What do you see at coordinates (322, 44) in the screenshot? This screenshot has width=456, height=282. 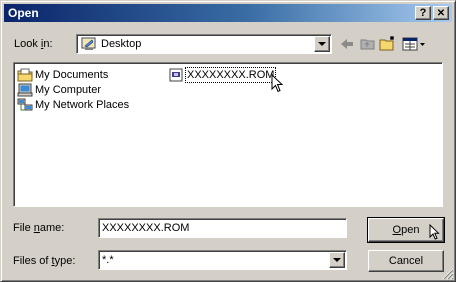 I see `look-in-dropdown-arrow` at bounding box center [322, 44].